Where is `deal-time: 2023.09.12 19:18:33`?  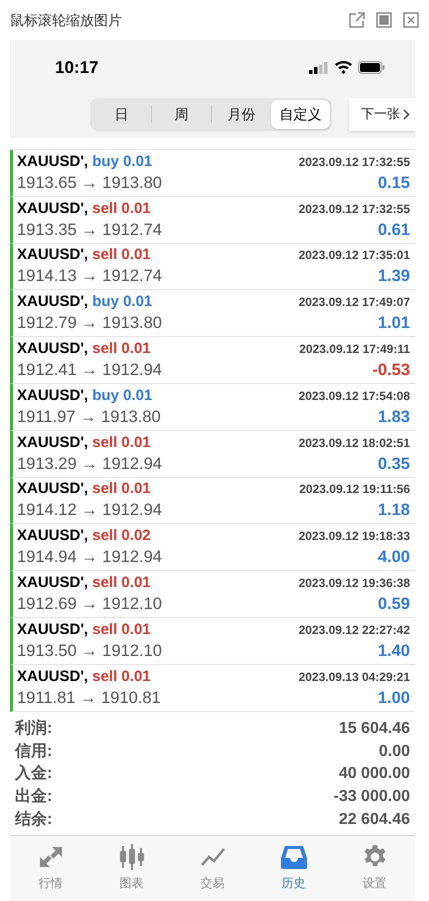
deal-time: 2023.09.12 19:18:33 is located at coordinates (354, 537).